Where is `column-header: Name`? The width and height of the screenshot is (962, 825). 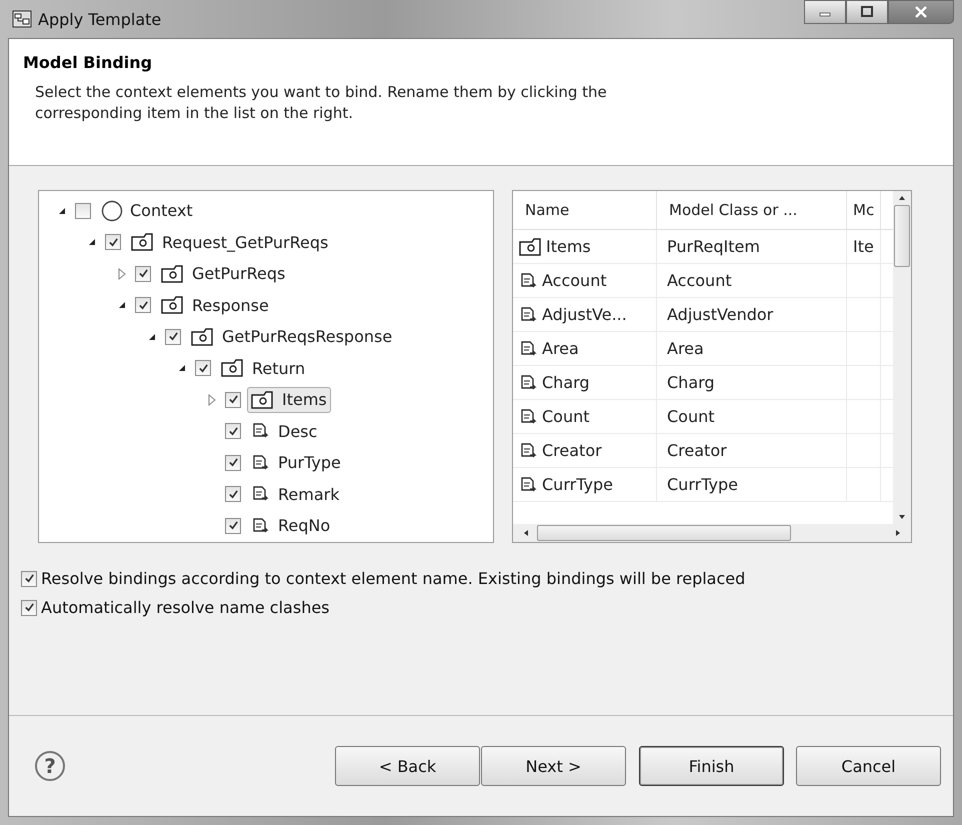
column-header: Name is located at coordinates (585, 210).